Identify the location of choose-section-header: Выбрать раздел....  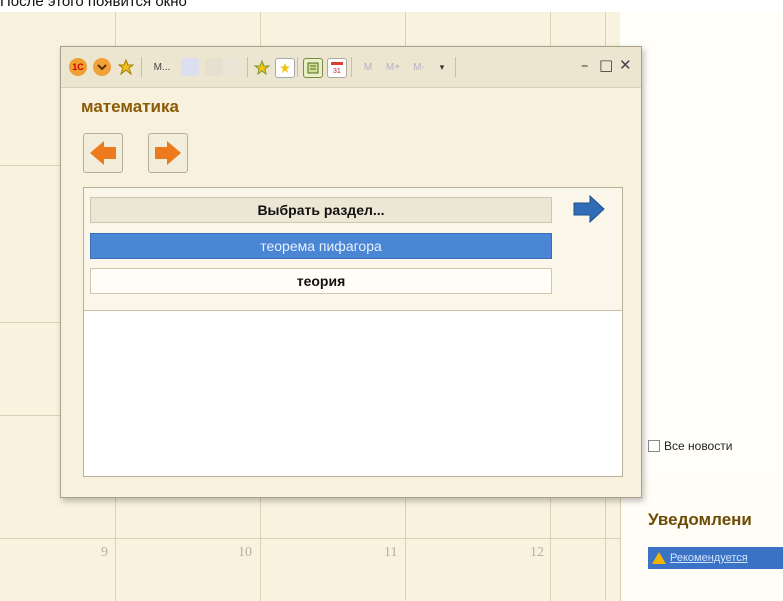
(321, 210).